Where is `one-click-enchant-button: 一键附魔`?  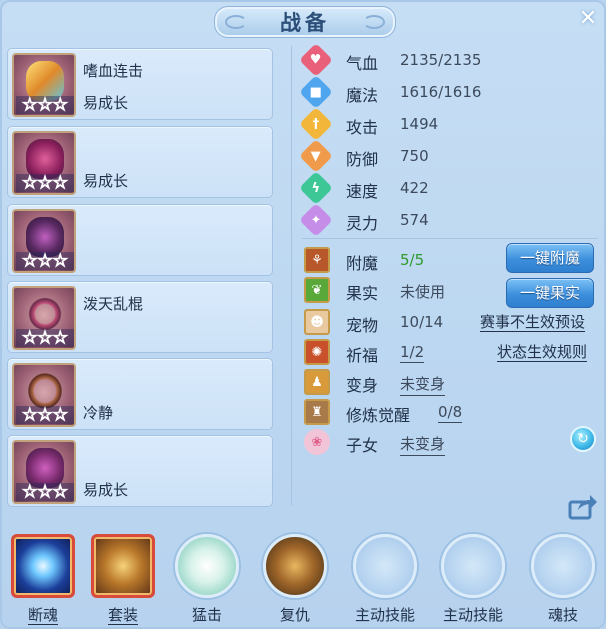 one-click-enchant-button: 一键附魔 is located at coordinates (550, 258).